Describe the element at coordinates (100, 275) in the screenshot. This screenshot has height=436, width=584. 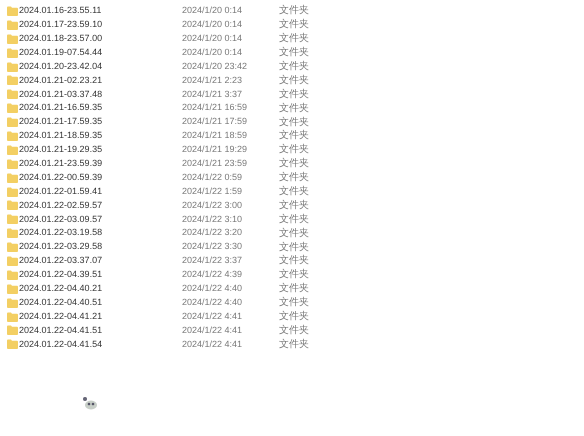
I see `file-name: 2024.01.22-04.39.51` at that location.